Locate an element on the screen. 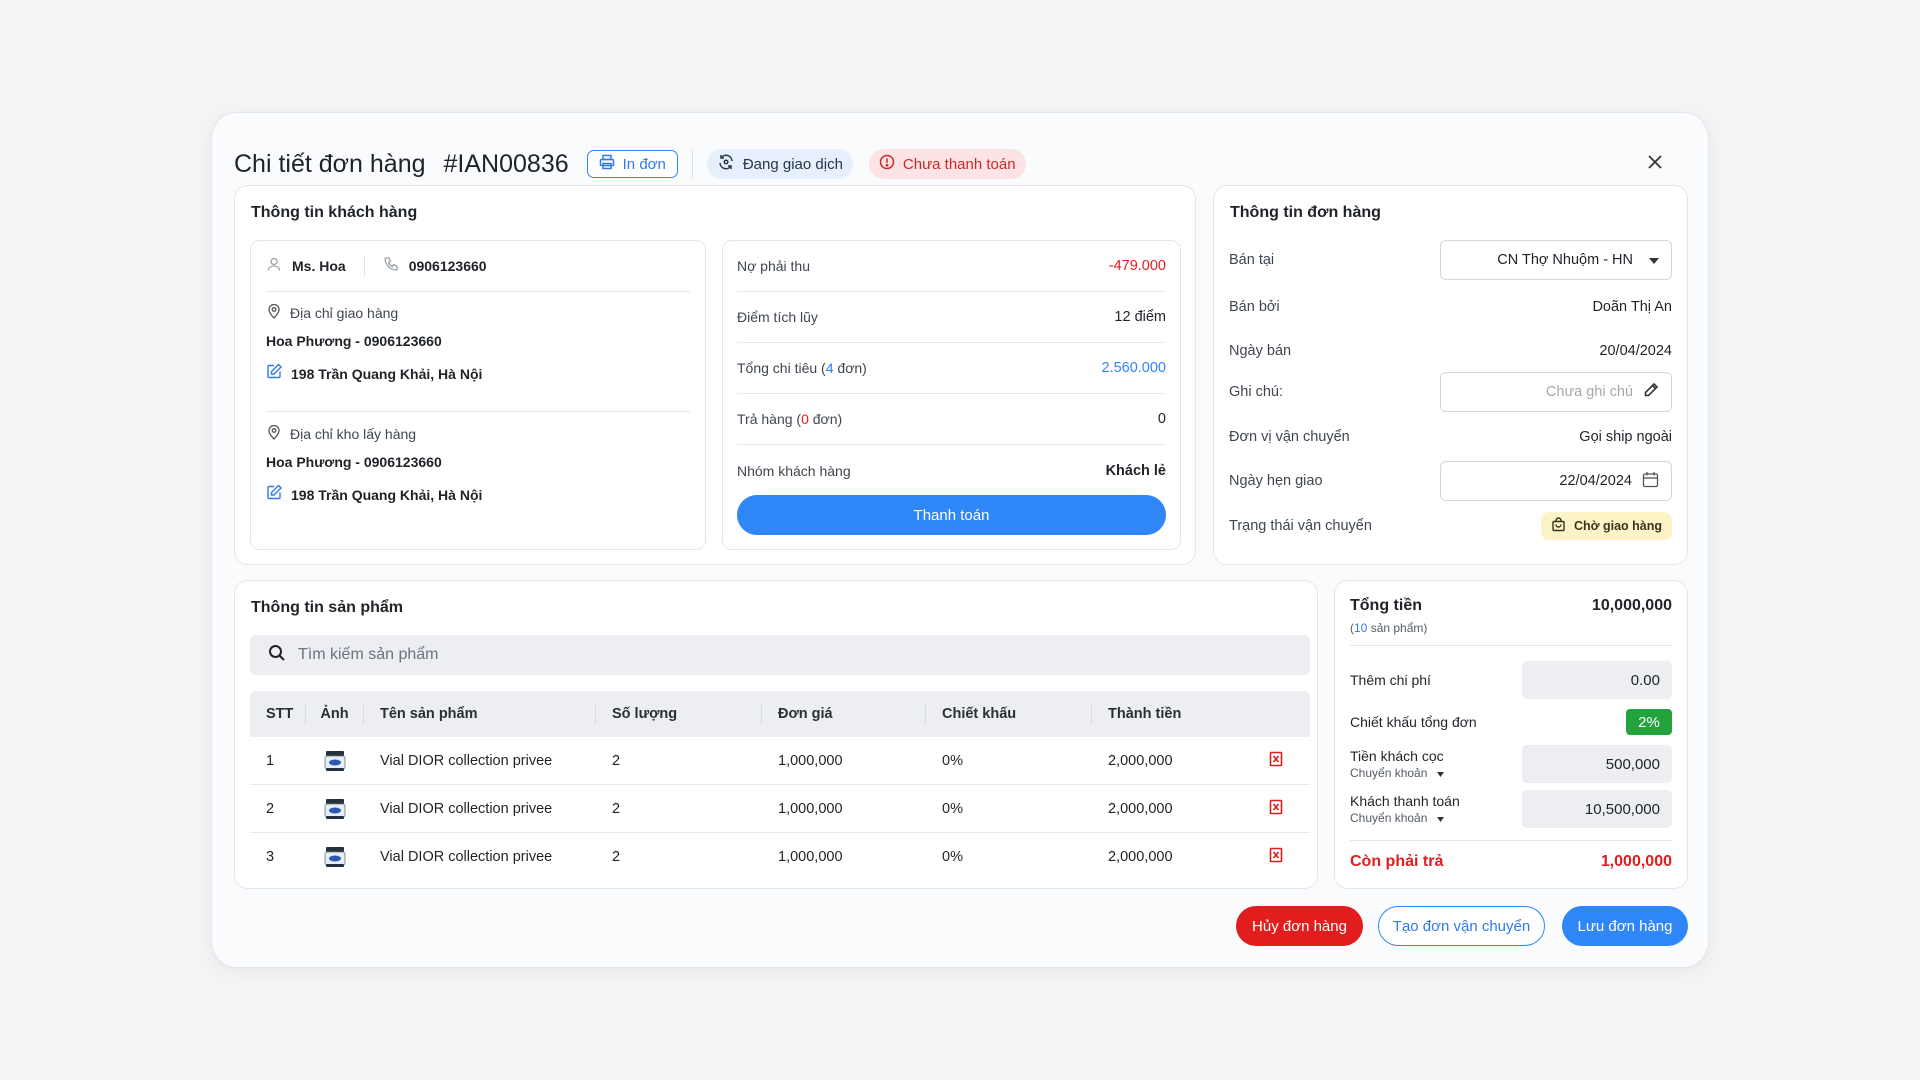  order-discount-value: 2% is located at coordinates (1649, 722).